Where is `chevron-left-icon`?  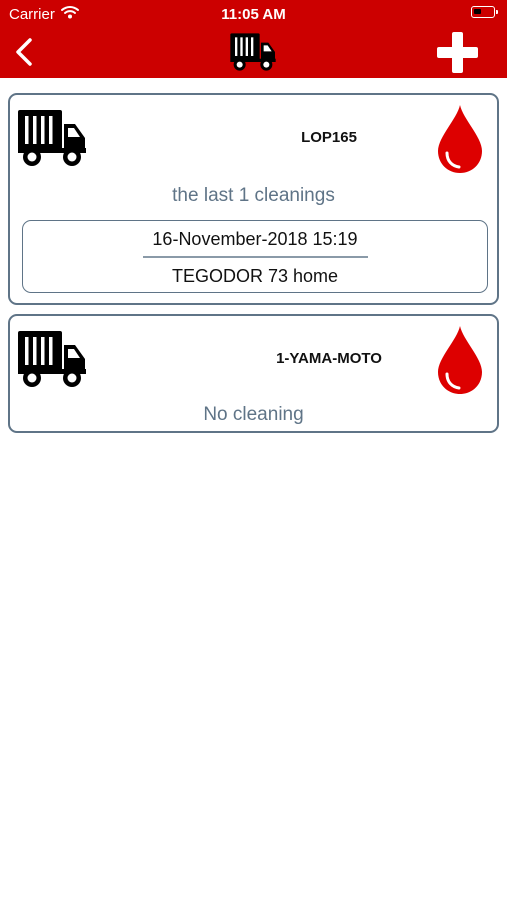
chevron-left-icon is located at coordinates (24, 54).